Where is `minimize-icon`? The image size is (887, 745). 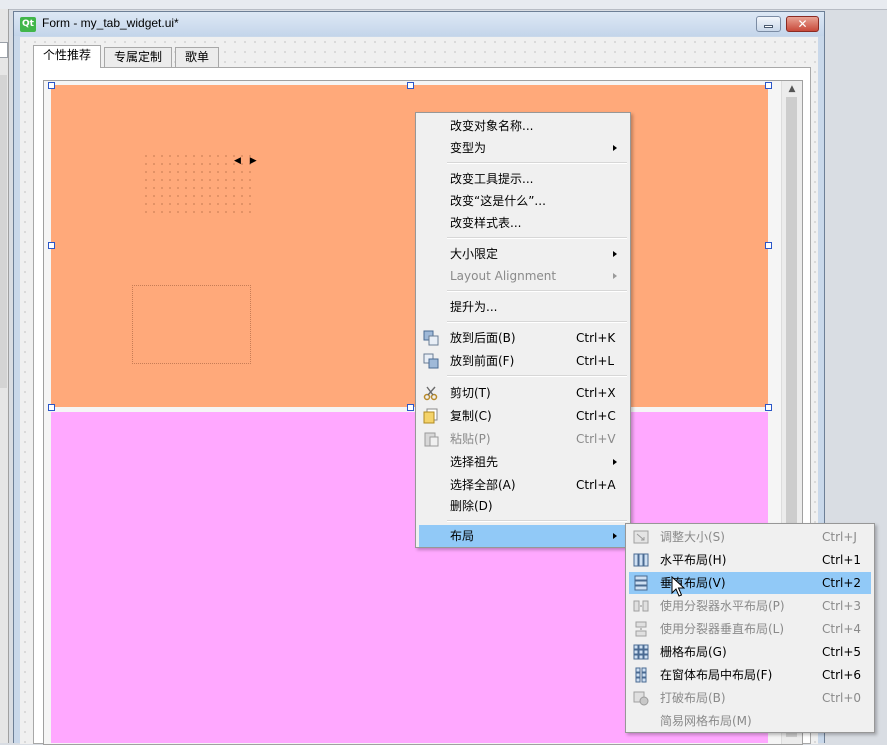 minimize-icon is located at coordinates (768, 26).